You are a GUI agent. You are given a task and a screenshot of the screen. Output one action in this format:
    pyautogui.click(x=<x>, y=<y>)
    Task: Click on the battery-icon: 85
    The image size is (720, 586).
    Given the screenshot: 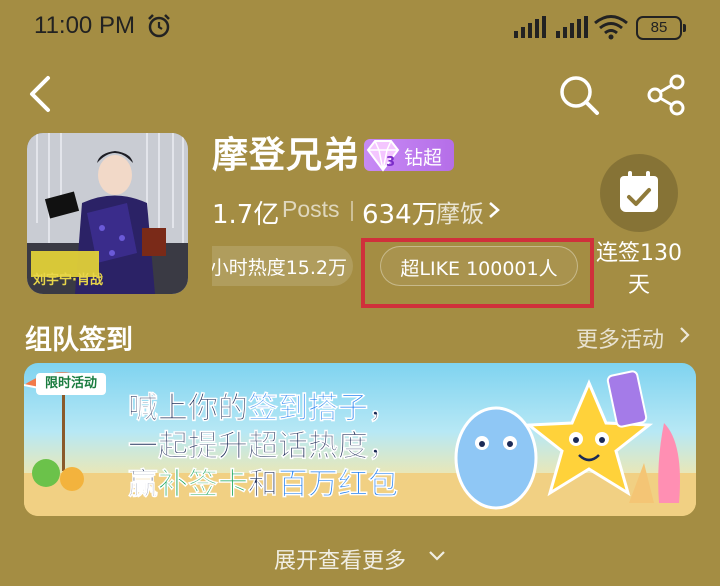 What is the action you would take?
    pyautogui.click(x=661, y=28)
    